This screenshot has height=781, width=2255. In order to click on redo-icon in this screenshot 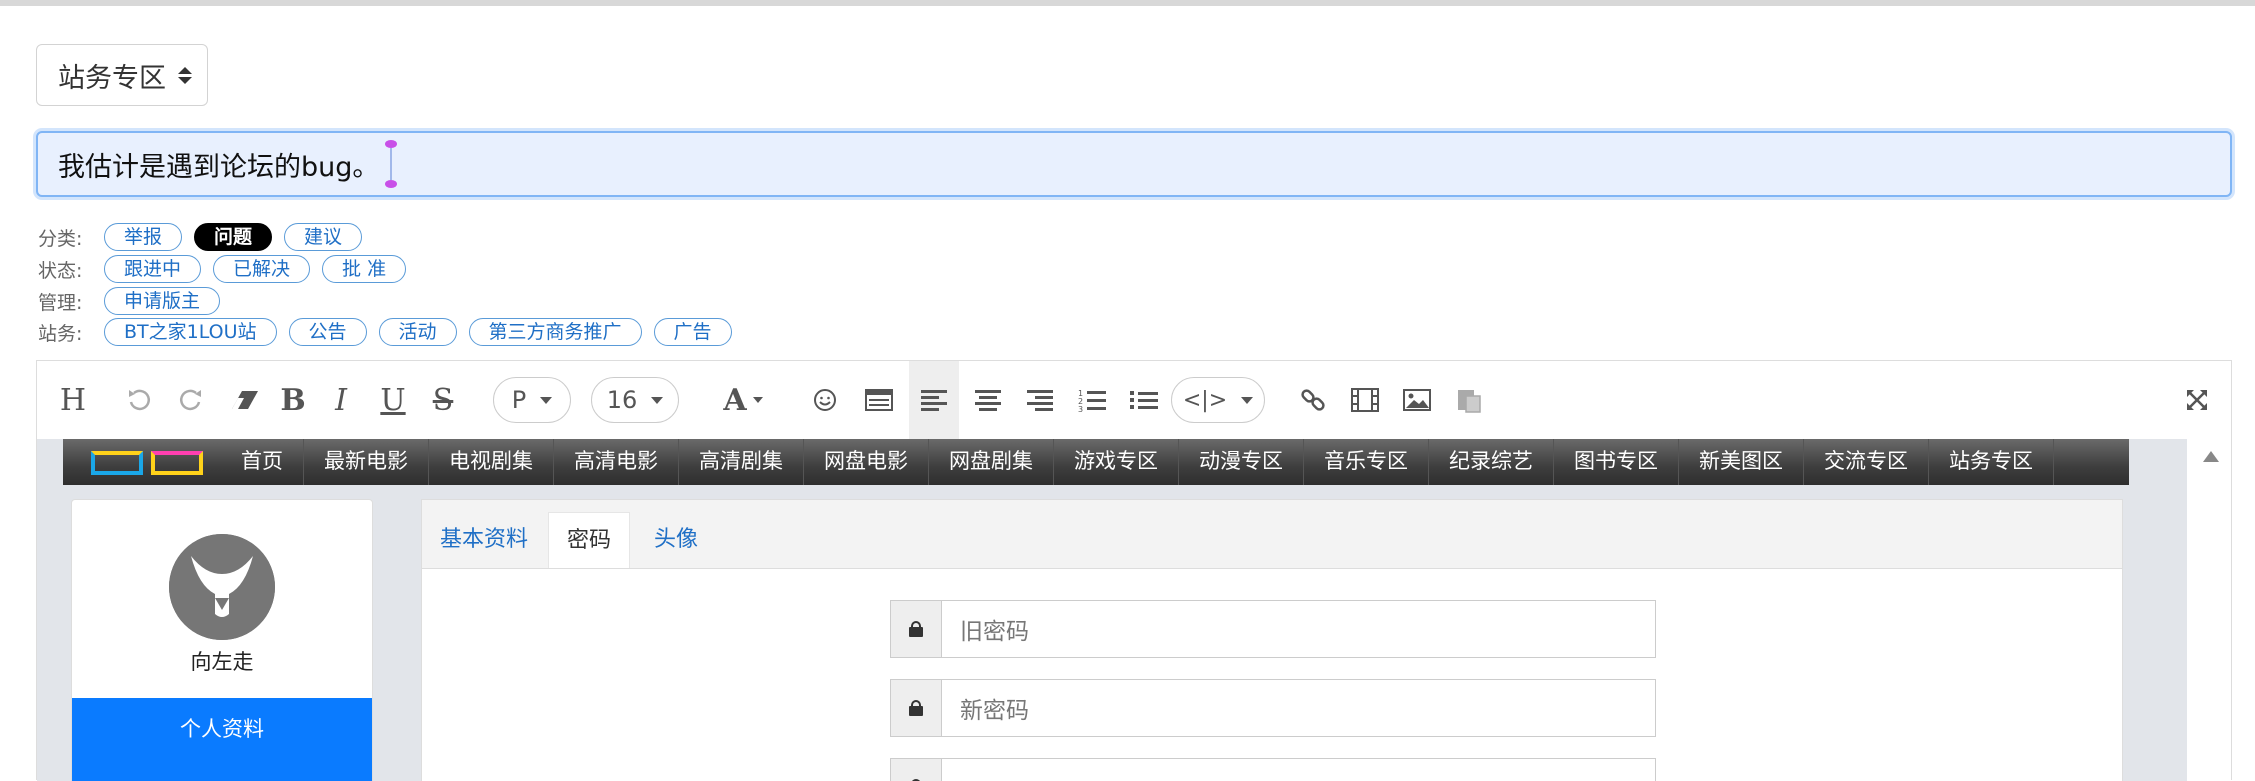, I will do `click(191, 400)`.